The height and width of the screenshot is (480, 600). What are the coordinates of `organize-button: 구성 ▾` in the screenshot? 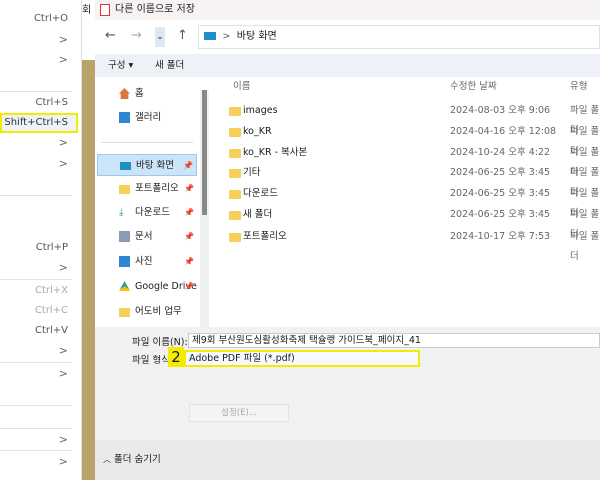 It's located at (120, 65).